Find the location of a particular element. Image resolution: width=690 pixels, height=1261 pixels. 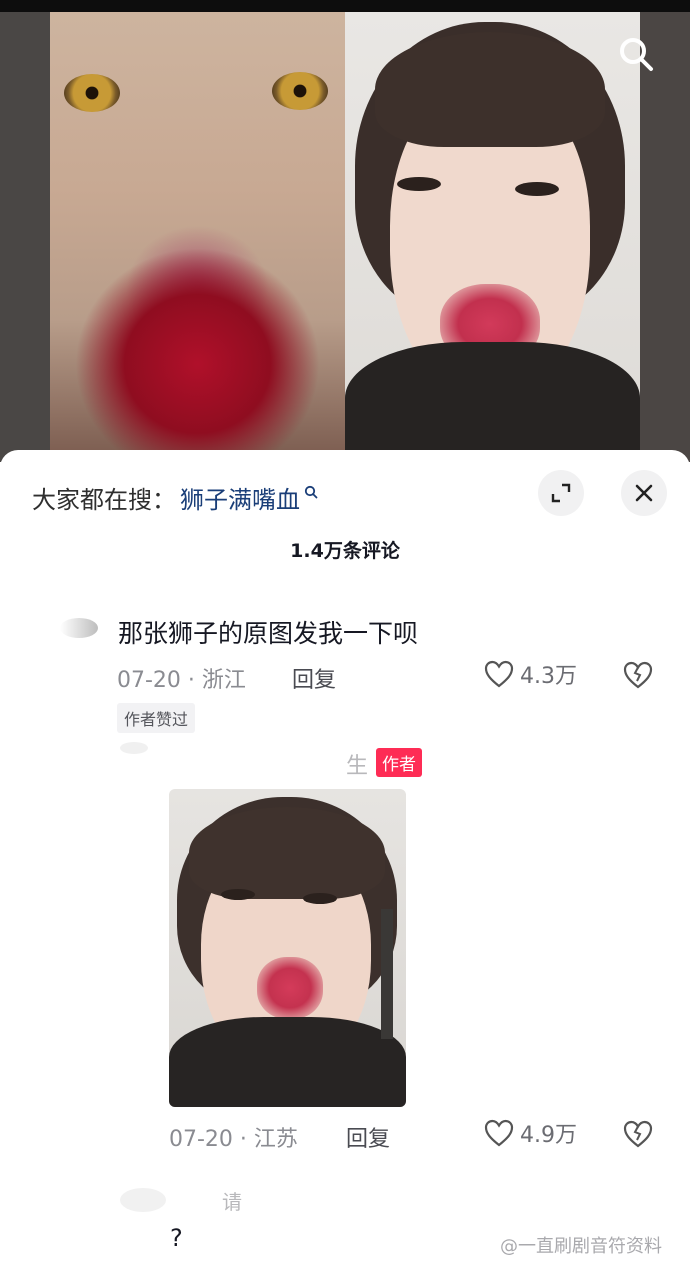

lion-eye-right is located at coordinates (300, 91).